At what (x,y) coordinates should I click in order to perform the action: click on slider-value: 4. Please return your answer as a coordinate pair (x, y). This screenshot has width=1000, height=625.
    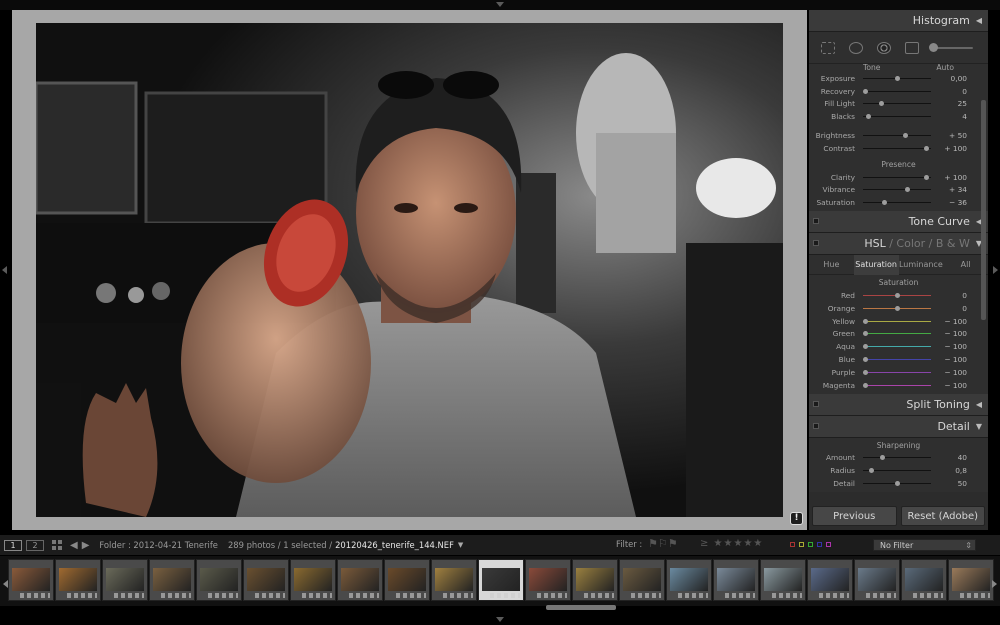
    Looking at the image, I should click on (954, 116).